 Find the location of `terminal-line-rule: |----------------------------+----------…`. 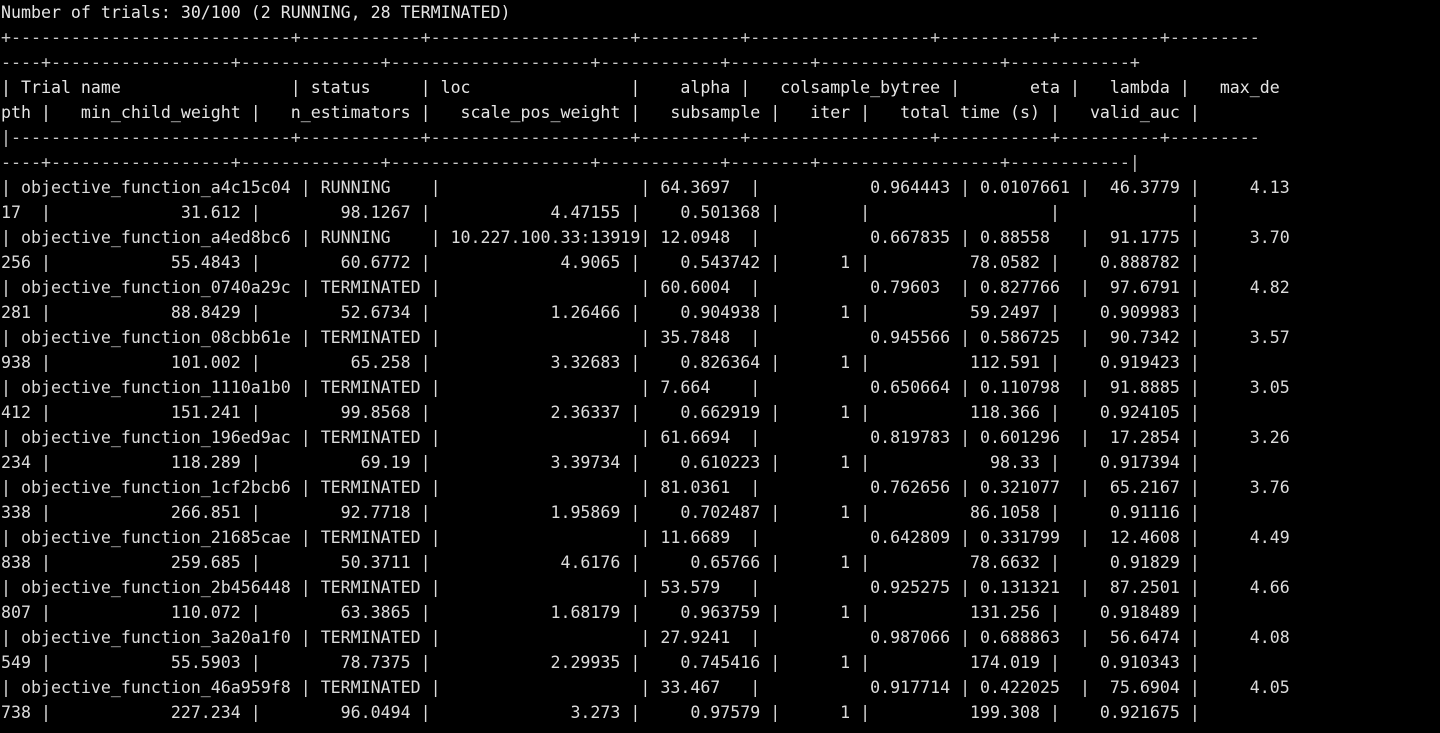

terminal-line-rule: |----------------------------+----------… is located at coordinates (630, 137).